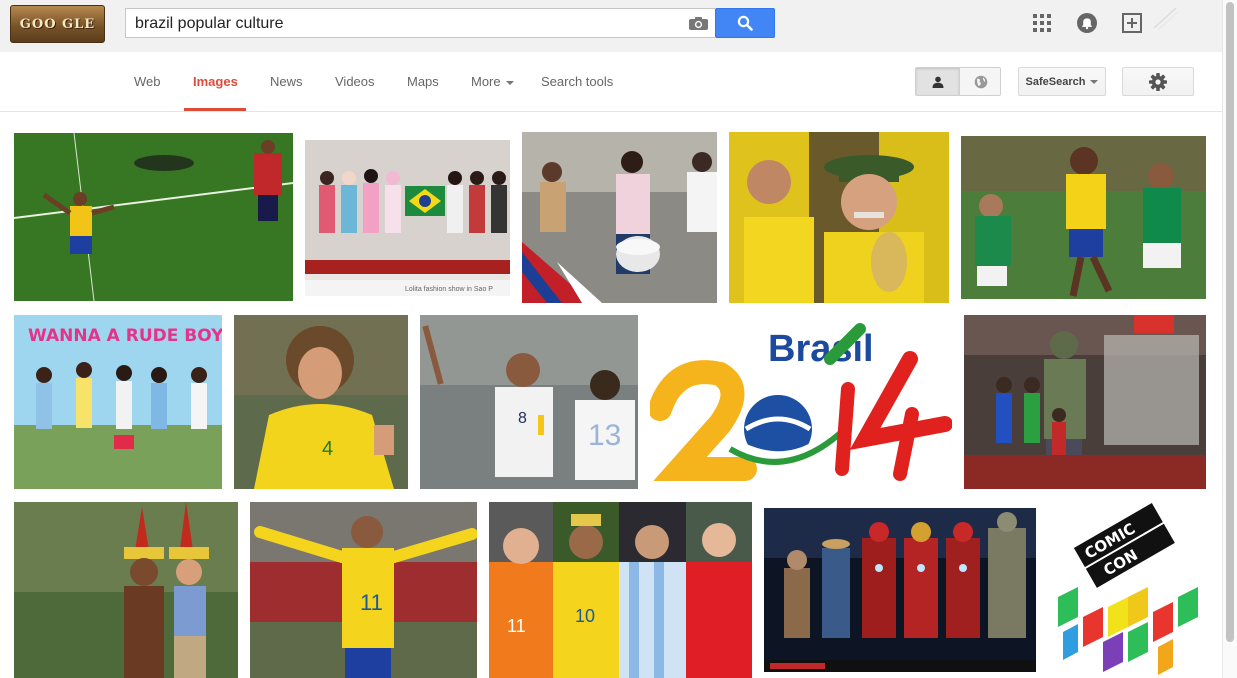 The height and width of the screenshot is (678, 1237). What do you see at coordinates (355, 81) in the screenshot?
I see `tab-videos: Videos` at bounding box center [355, 81].